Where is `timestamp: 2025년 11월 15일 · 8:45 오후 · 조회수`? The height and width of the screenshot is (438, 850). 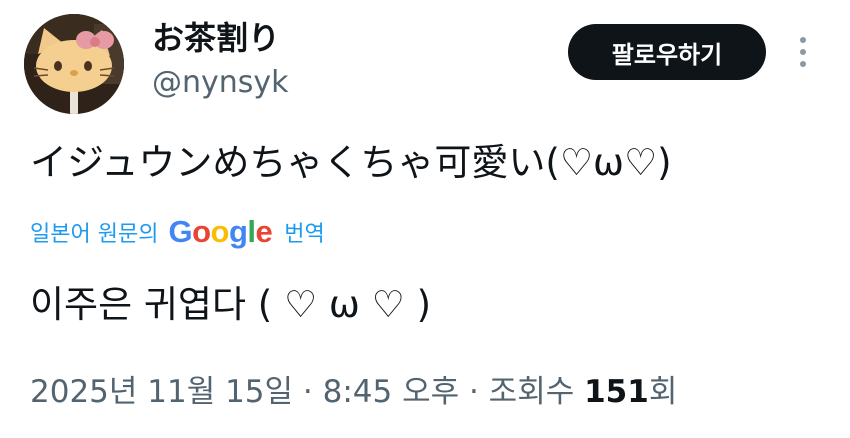 timestamp: 2025년 11월 15일 · 8:45 오후 · 조회수 is located at coordinates (302, 392).